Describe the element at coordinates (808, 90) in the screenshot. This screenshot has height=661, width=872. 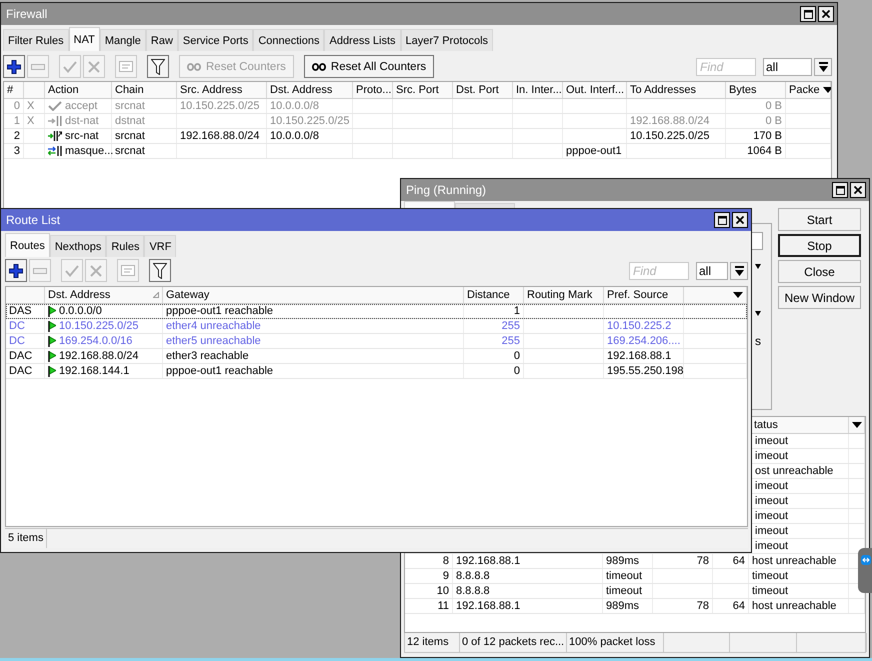
I see `column-header: Packe` at that location.